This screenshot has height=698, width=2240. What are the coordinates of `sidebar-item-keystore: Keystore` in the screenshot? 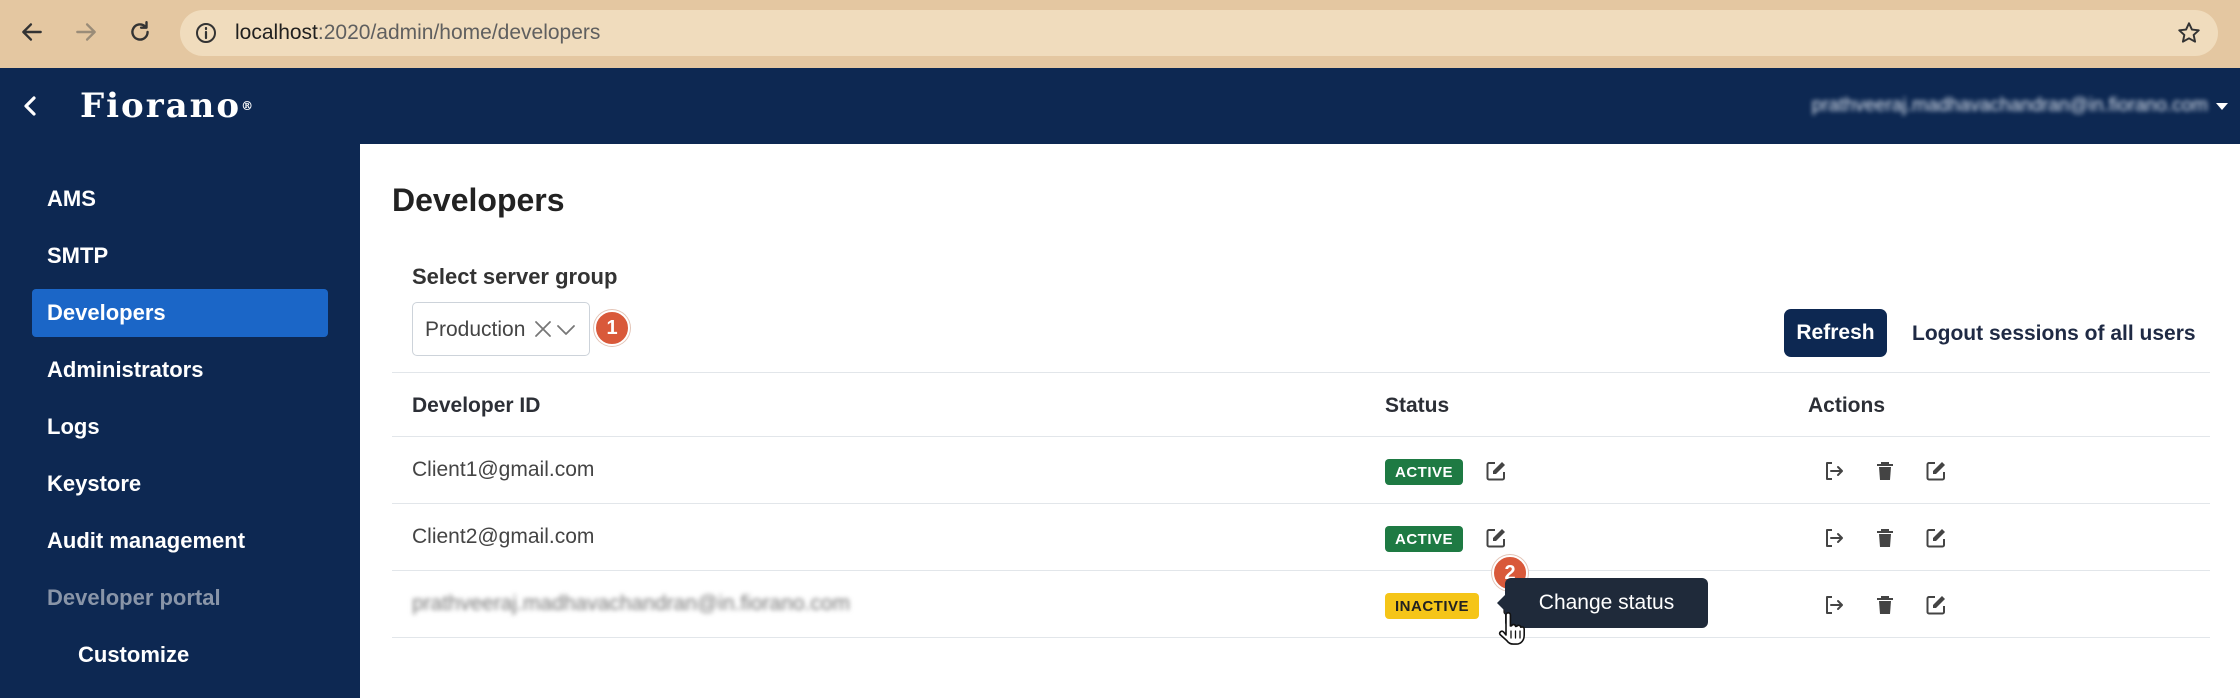 It's located at (180, 484).